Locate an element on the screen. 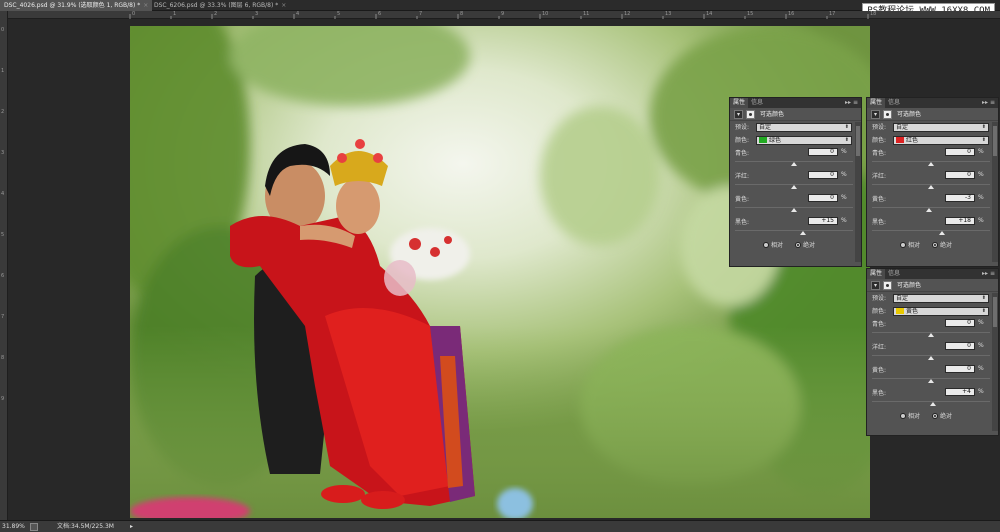 This screenshot has height=532, width=1000. slider-label: 黄色: is located at coordinates (742, 199).